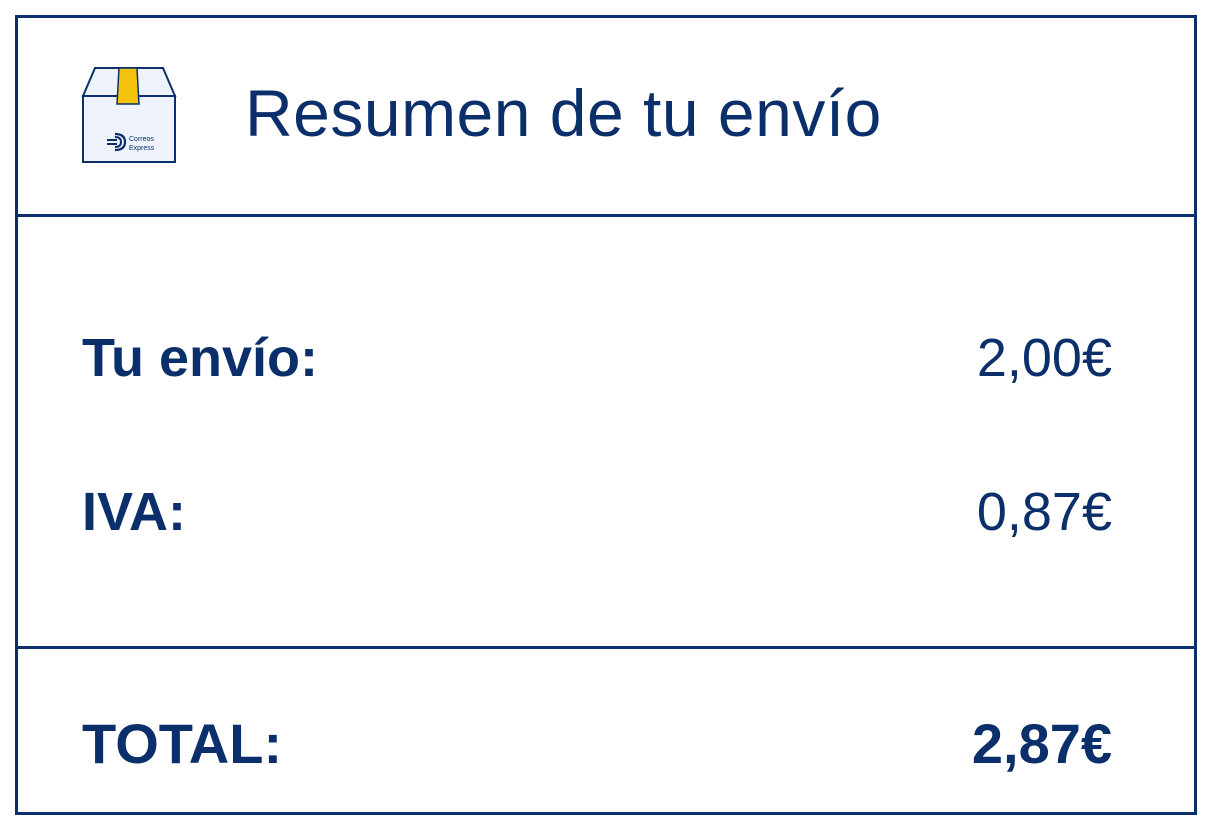 The height and width of the screenshot is (834, 1217). Describe the element at coordinates (200, 358) in the screenshot. I see `shipping-cost-label: Tu envío:` at that location.